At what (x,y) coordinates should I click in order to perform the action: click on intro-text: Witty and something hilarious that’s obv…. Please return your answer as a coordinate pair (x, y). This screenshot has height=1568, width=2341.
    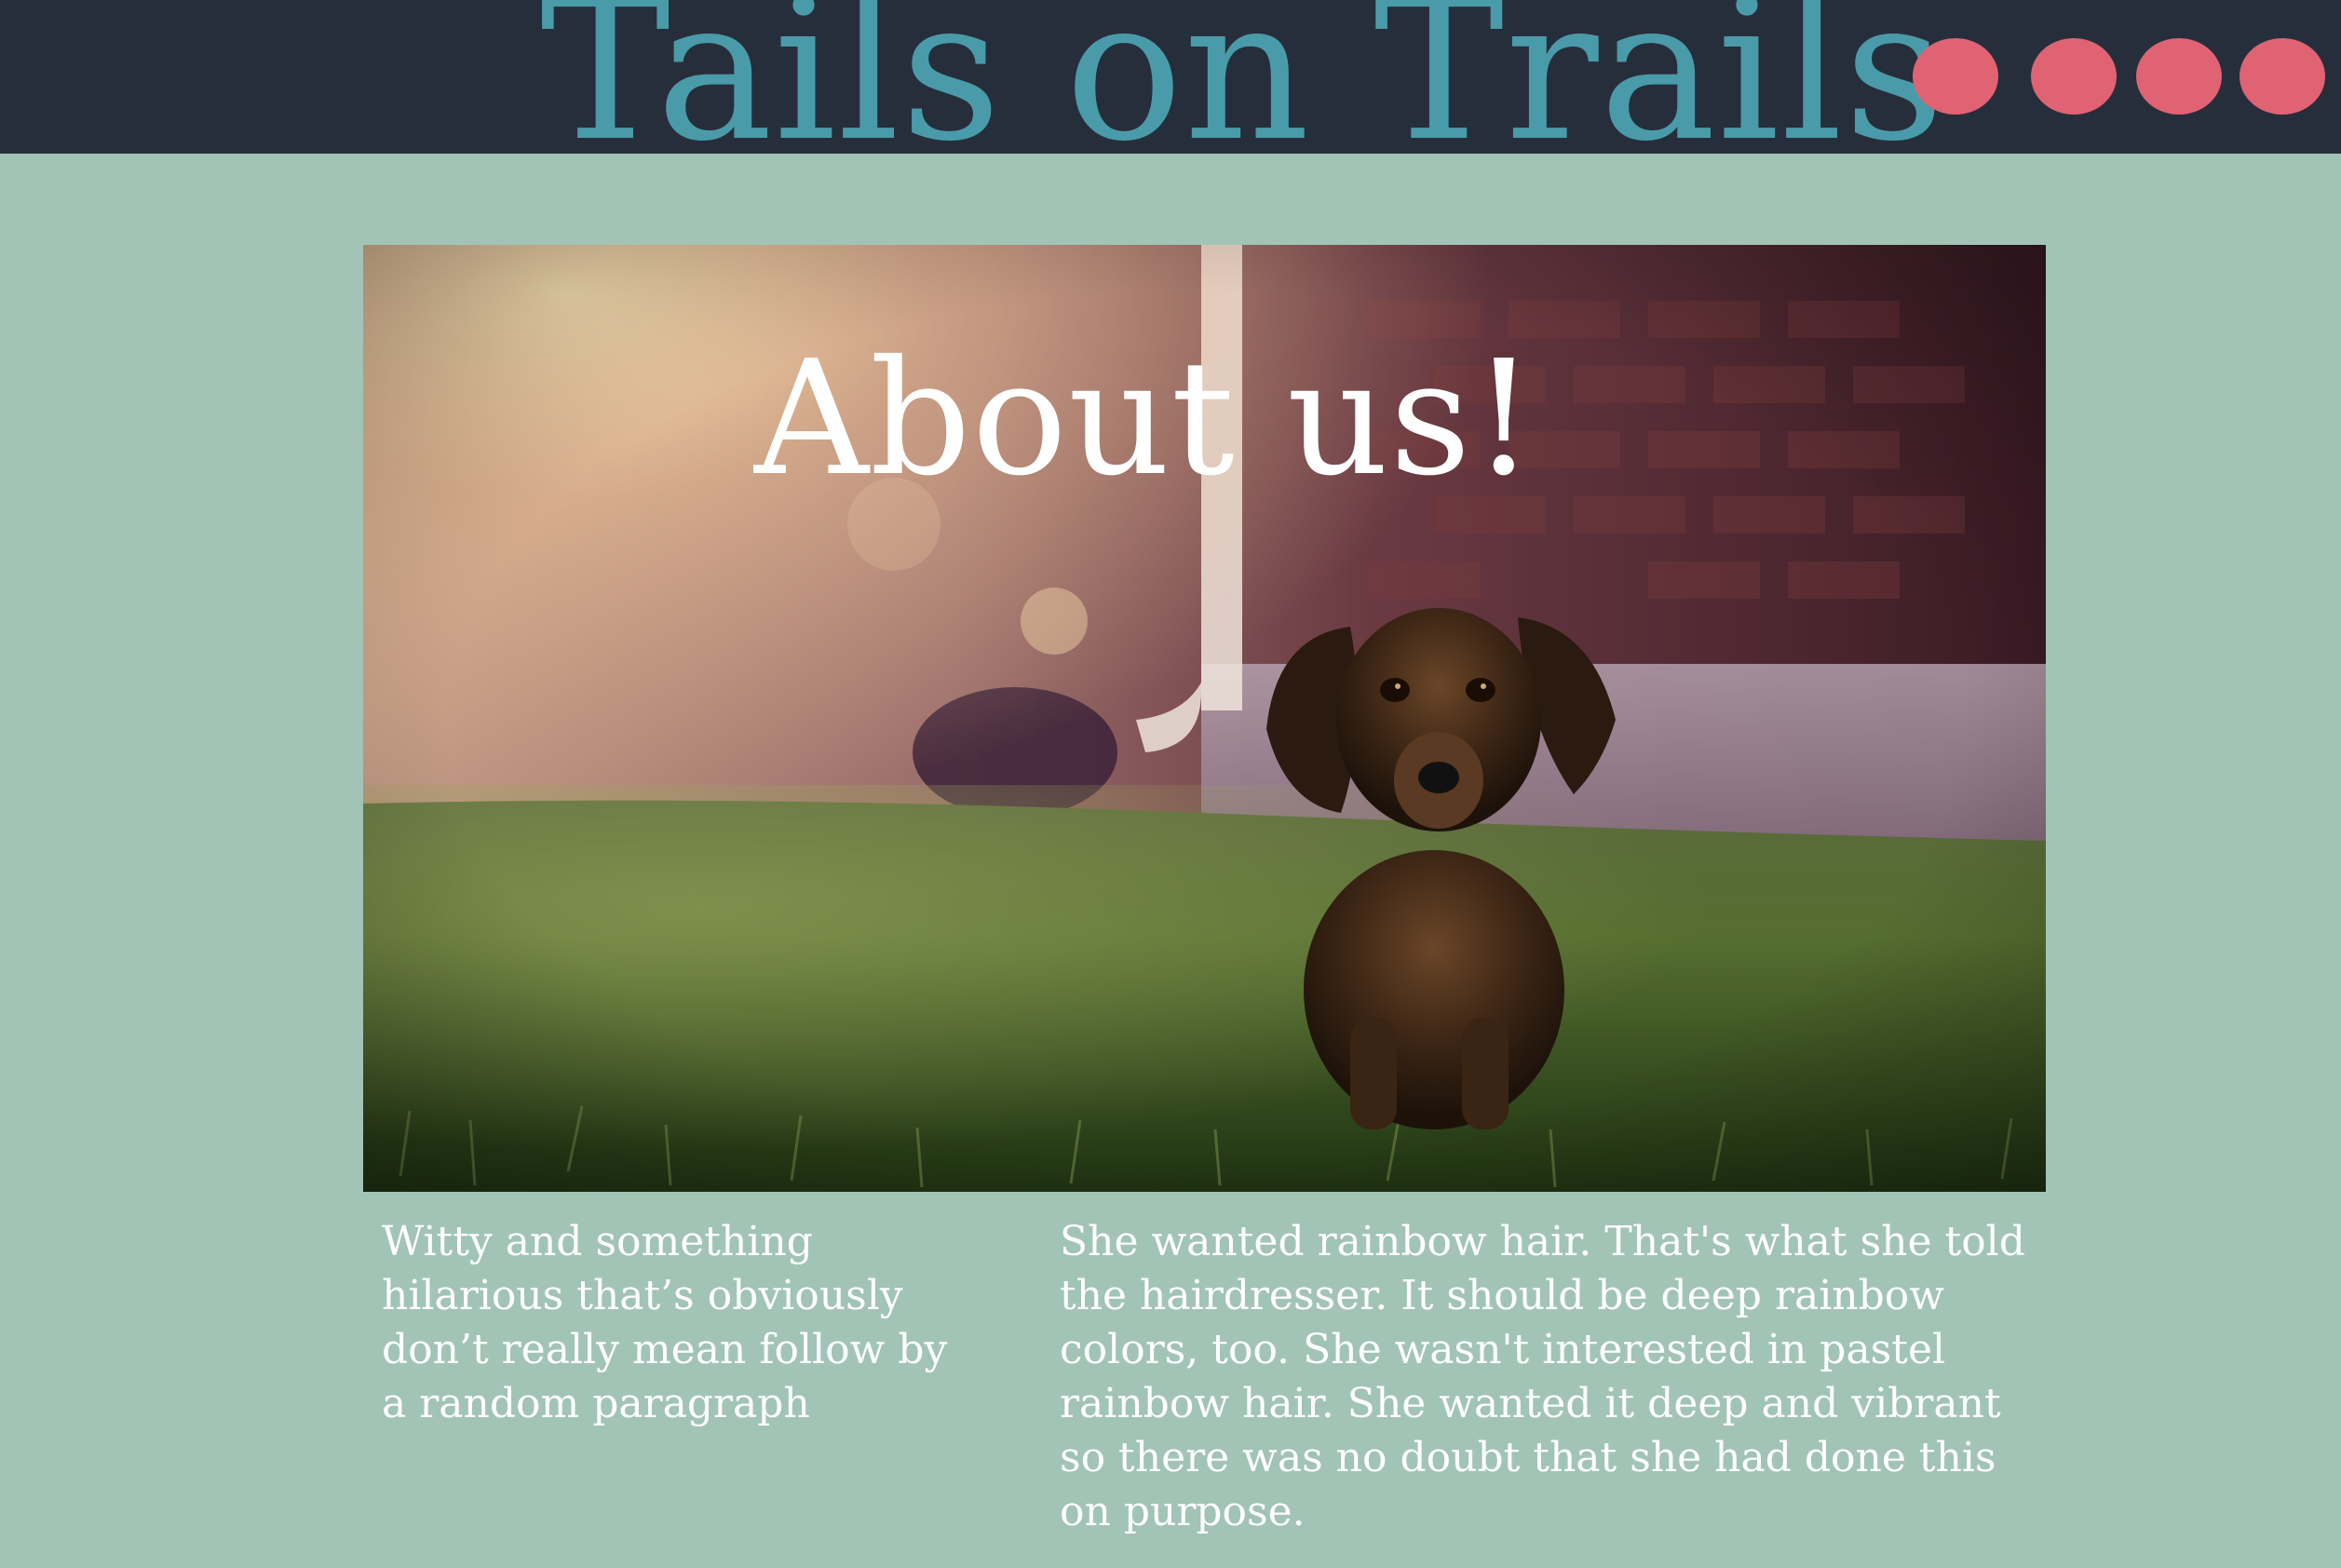
    Looking at the image, I should click on (665, 1322).